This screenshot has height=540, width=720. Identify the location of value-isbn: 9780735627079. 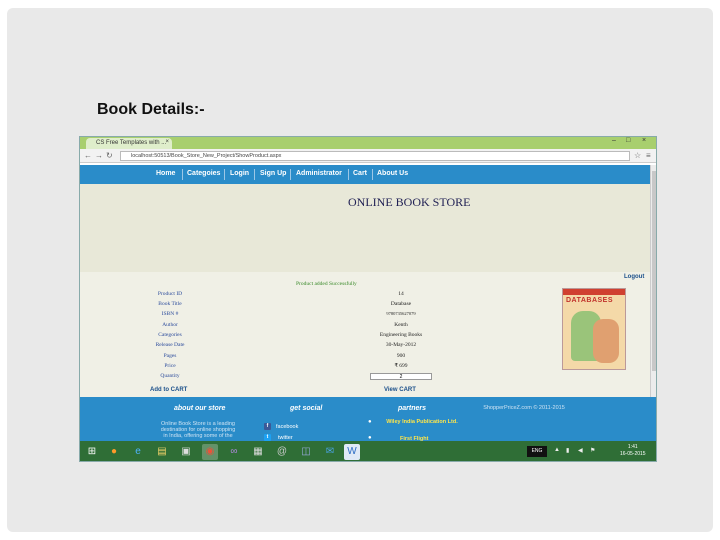
(401, 313).